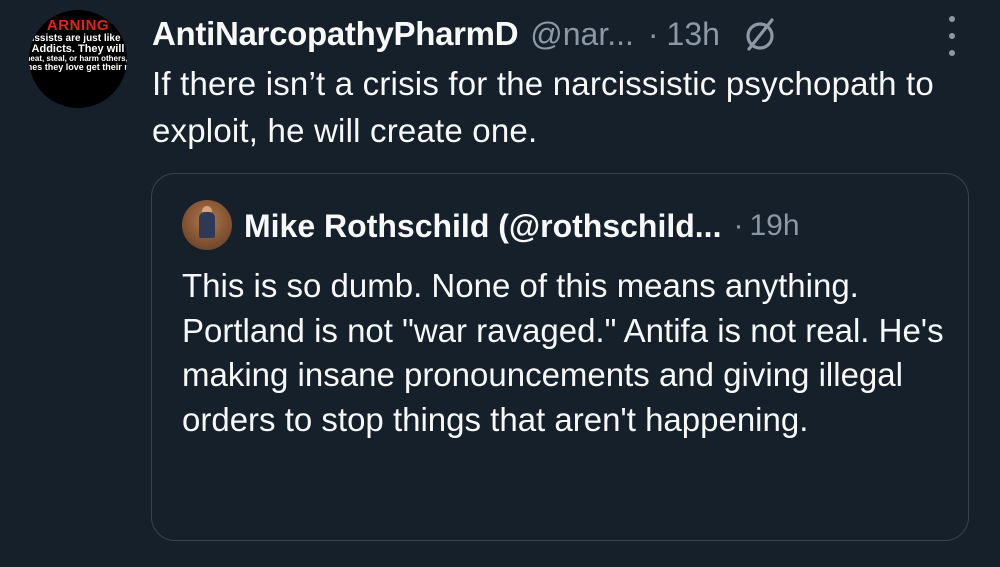 This screenshot has height=567, width=1000. What do you see at coordinates (78, 67) in the screenshot?
I see `avatar-text-line: the ones they love get their next fi` at bounding box center [78, 67].